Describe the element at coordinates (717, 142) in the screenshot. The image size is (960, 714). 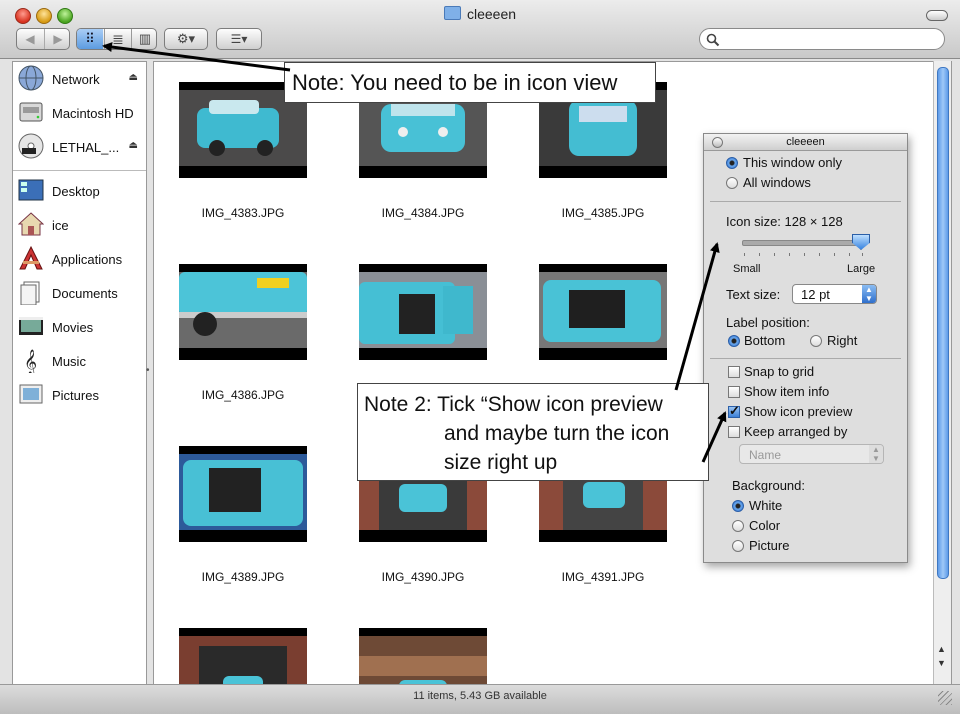
I see `panel-close-button` at that location.